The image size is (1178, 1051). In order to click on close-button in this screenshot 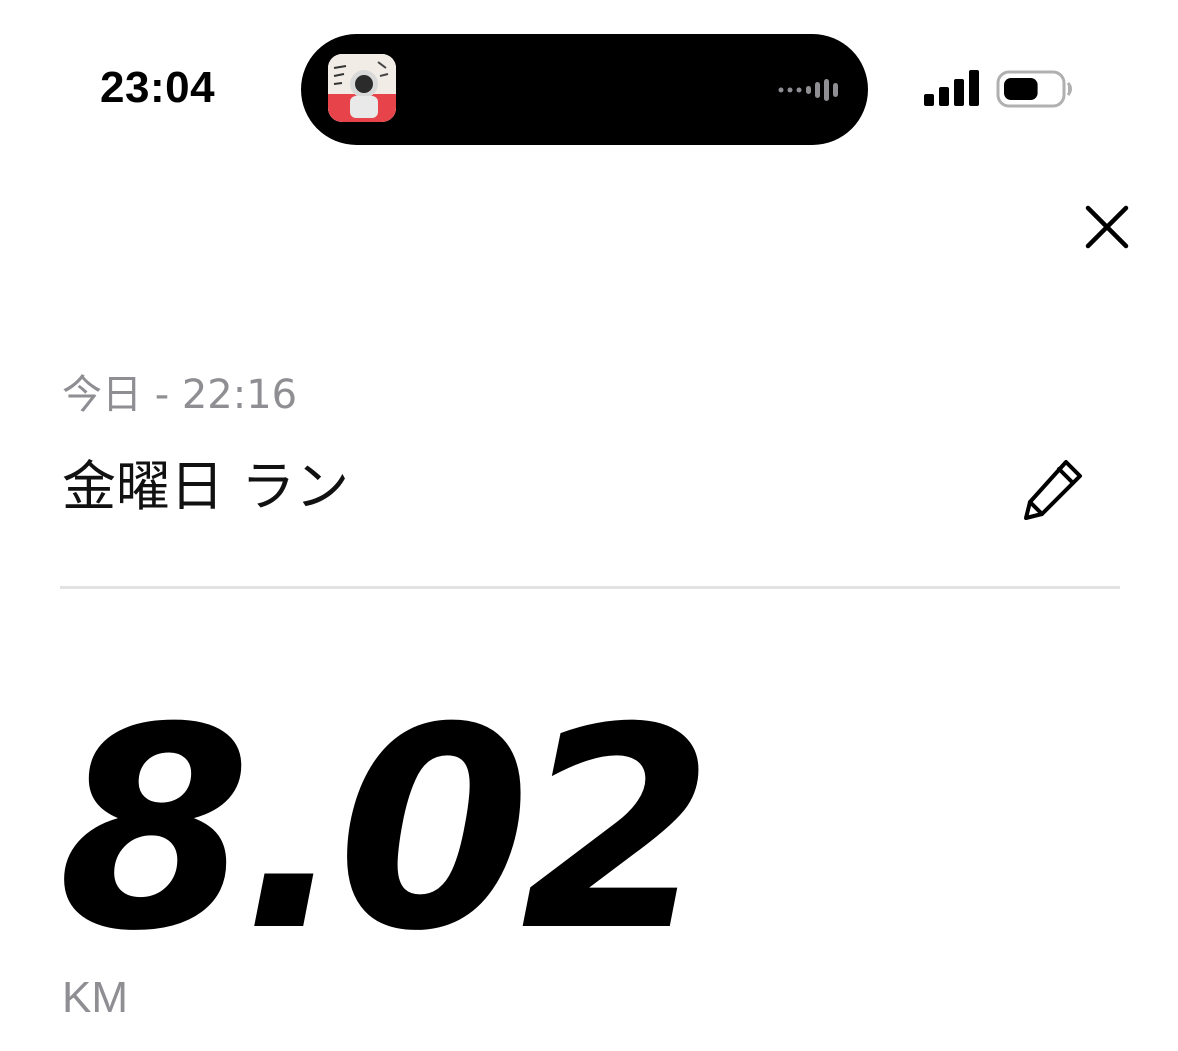, I will do `click(1107, 227)`.